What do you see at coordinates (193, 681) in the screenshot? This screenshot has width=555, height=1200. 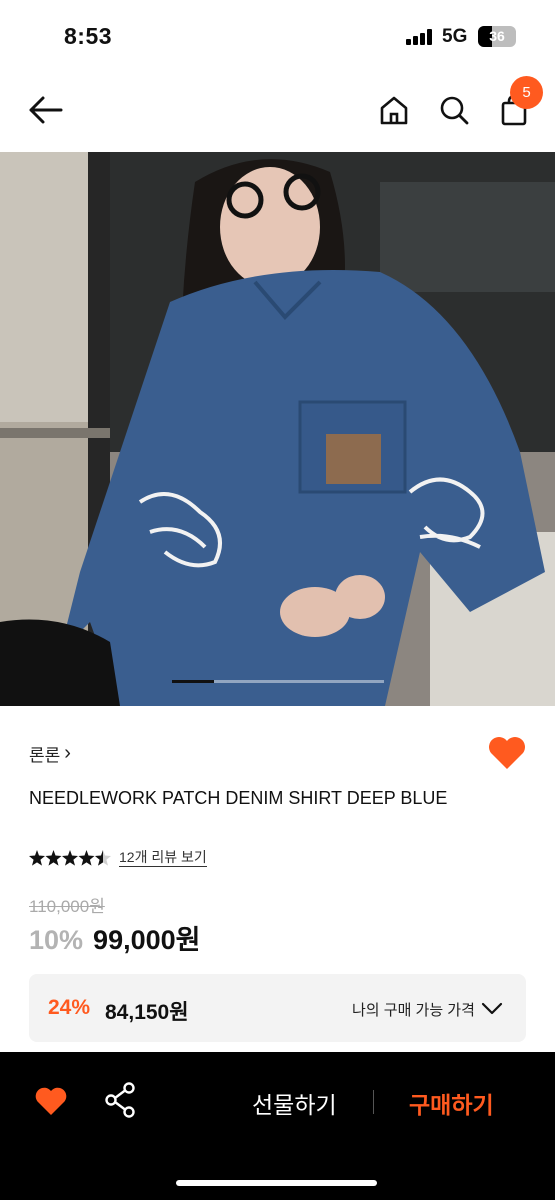 I see `carousel-indicator-active` at bounding box center [193, 681].